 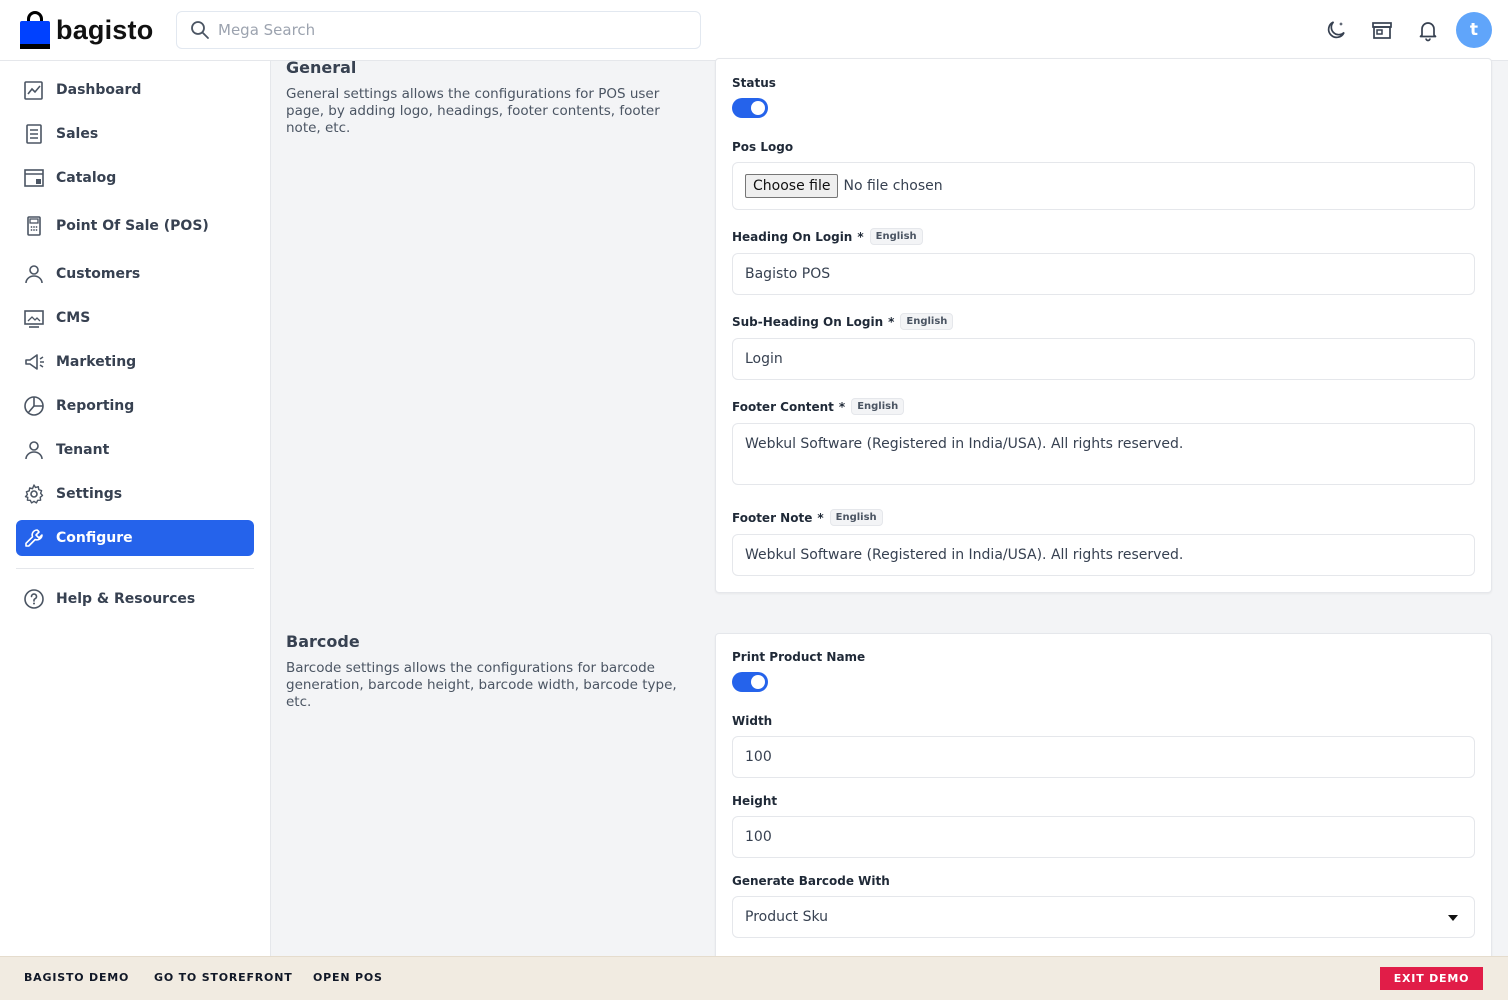 What do you see at coordinates (34, 318) in the screenshot?
I see `cms-icon` at bounding box center [34, 318].